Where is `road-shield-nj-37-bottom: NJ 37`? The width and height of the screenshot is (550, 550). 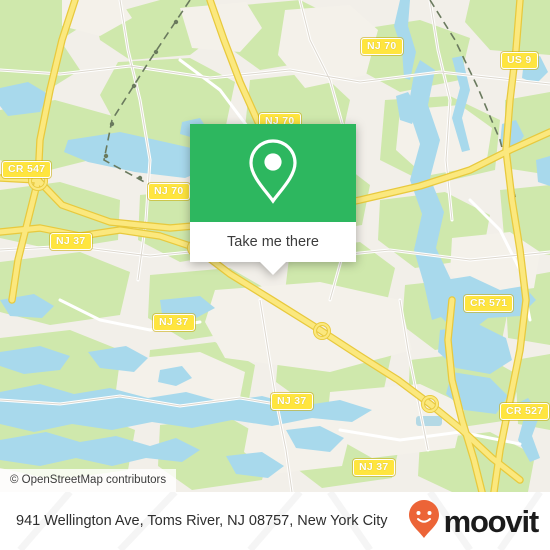 road-shield-nj-37-bottom: NJ 37 is located at coordinates (374, 467).